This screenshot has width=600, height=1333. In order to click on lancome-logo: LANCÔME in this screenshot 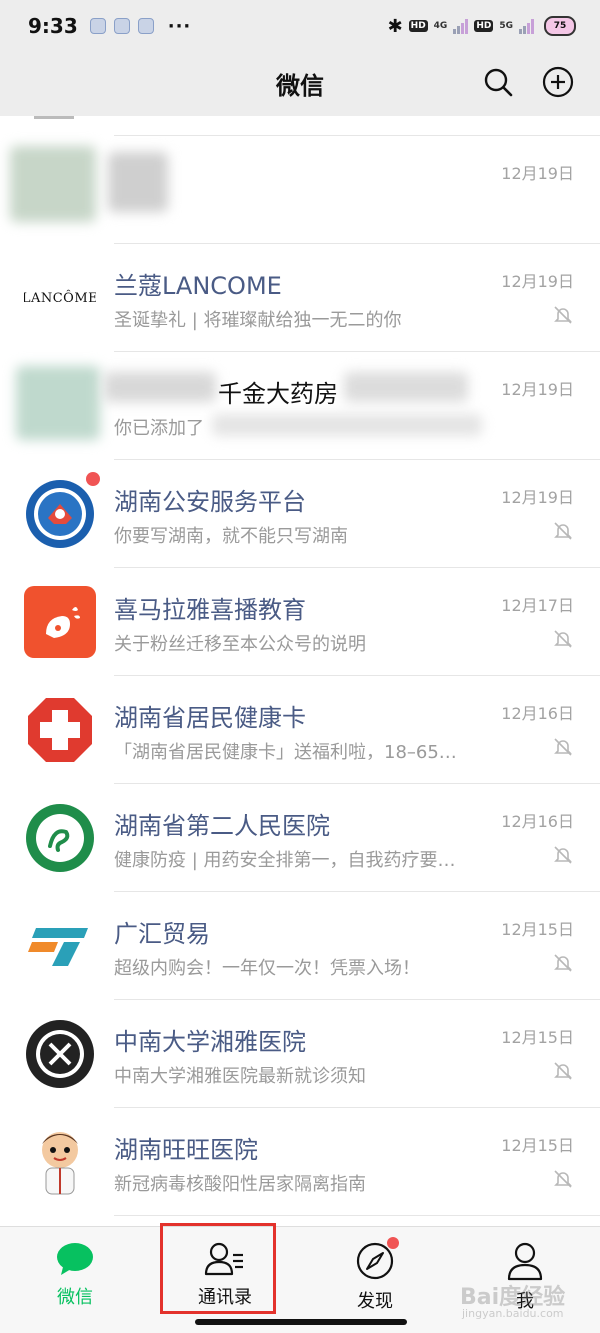, I will do `click(60, 298)`.